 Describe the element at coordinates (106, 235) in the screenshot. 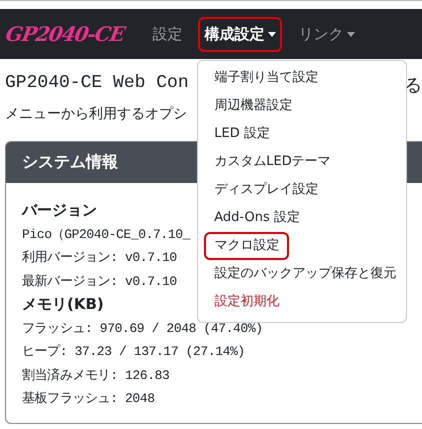

I see `info-text: Pico（GP2040-CE_0.7.10_` at that location.